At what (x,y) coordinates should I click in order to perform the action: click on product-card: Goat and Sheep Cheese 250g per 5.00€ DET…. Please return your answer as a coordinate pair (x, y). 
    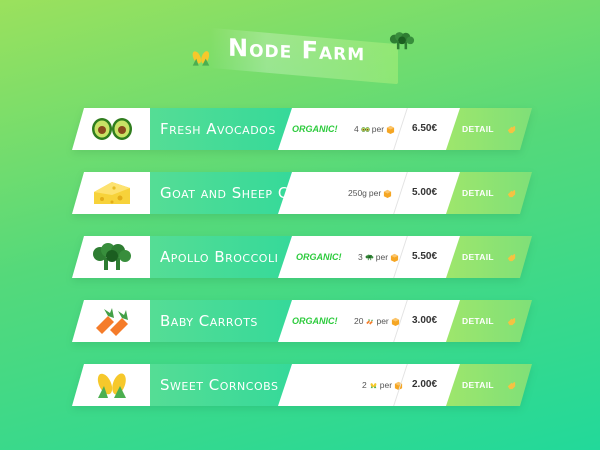
    Looking at the image, I should click on (302, 193).